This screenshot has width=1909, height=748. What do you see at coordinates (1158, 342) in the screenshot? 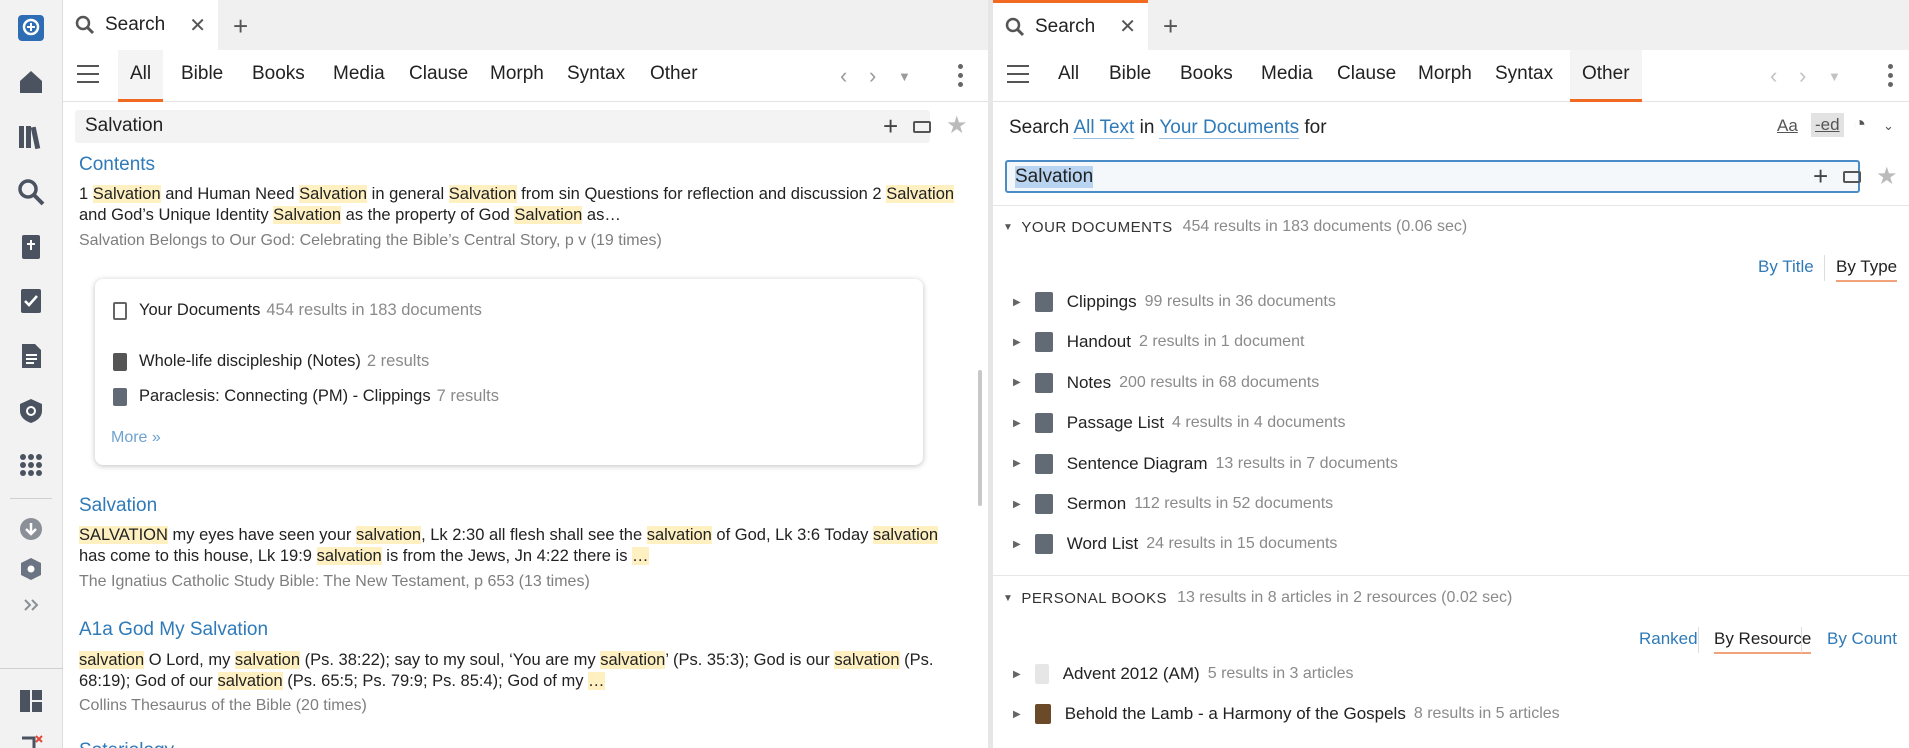
I see `doc-type-row: ▶ Handout 2 results in 1 document` at bounding box center [1158, 342].